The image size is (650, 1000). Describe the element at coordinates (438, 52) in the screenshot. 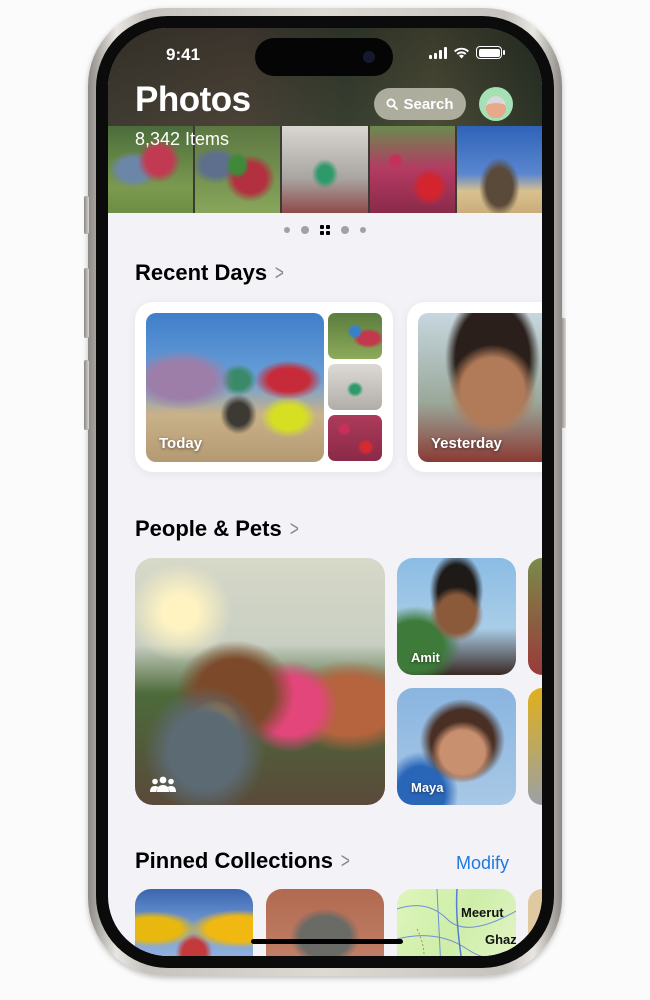

I see `cellular-signal-icon` at that location.